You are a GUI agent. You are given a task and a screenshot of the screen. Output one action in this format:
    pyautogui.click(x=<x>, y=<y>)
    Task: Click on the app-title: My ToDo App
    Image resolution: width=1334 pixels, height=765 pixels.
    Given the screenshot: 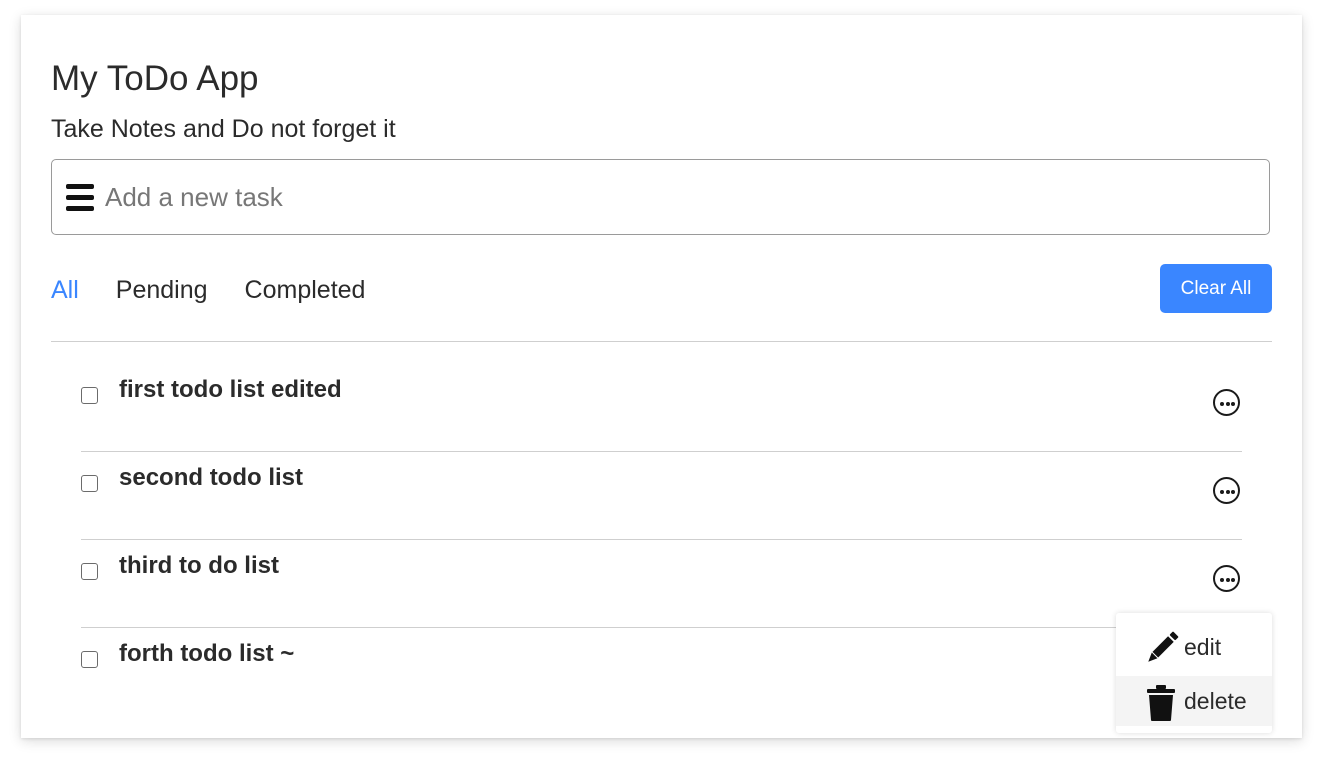 What is the action you would take?
    pyautogui.click(x=155, y=78)
    